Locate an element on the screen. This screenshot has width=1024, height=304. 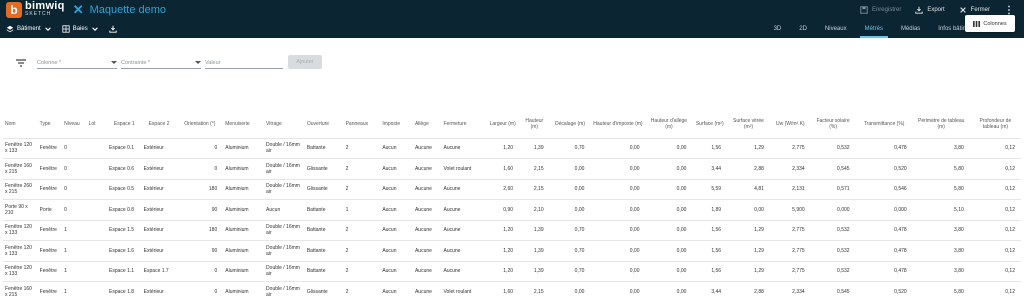
column-header: Allège is located at coordinates (427, 124).